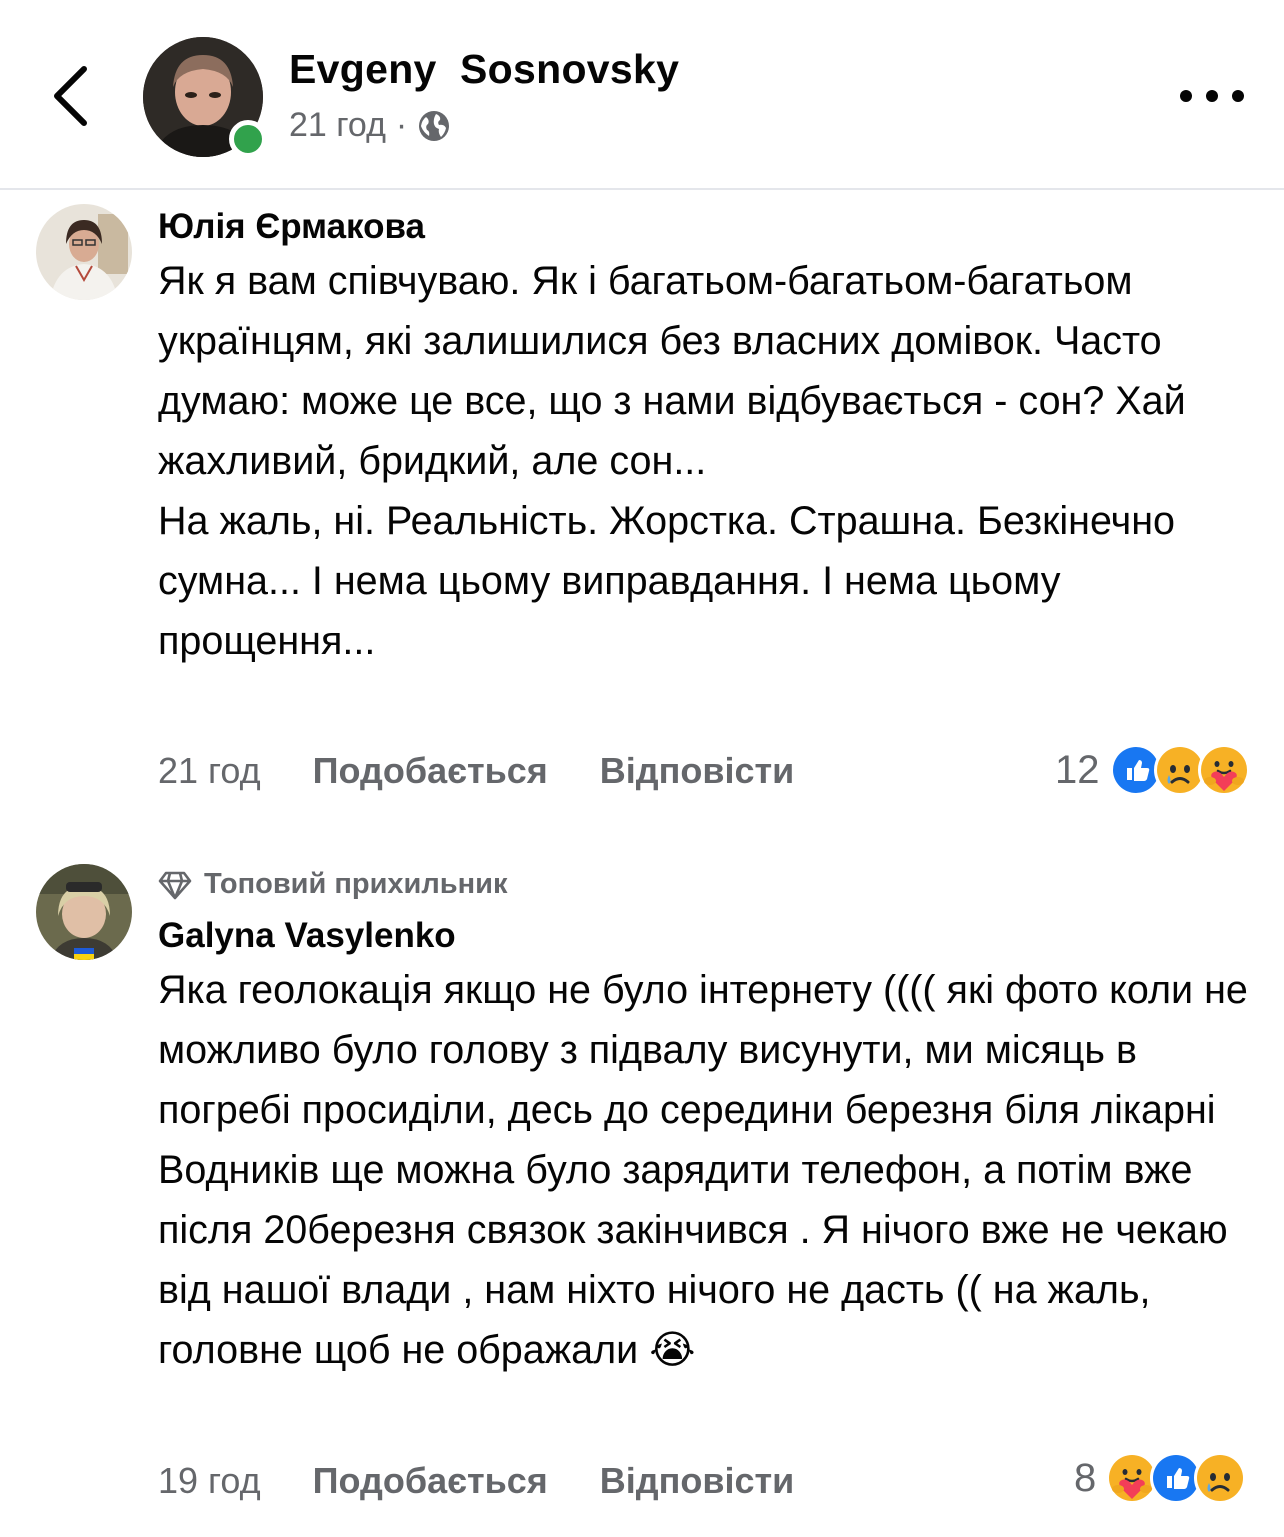 Image resolution: width=1284 pixels, height=1537 pixels. Describe the element at coordinates (205, 97) in the screenshot. I see `author-avatar` at that location.